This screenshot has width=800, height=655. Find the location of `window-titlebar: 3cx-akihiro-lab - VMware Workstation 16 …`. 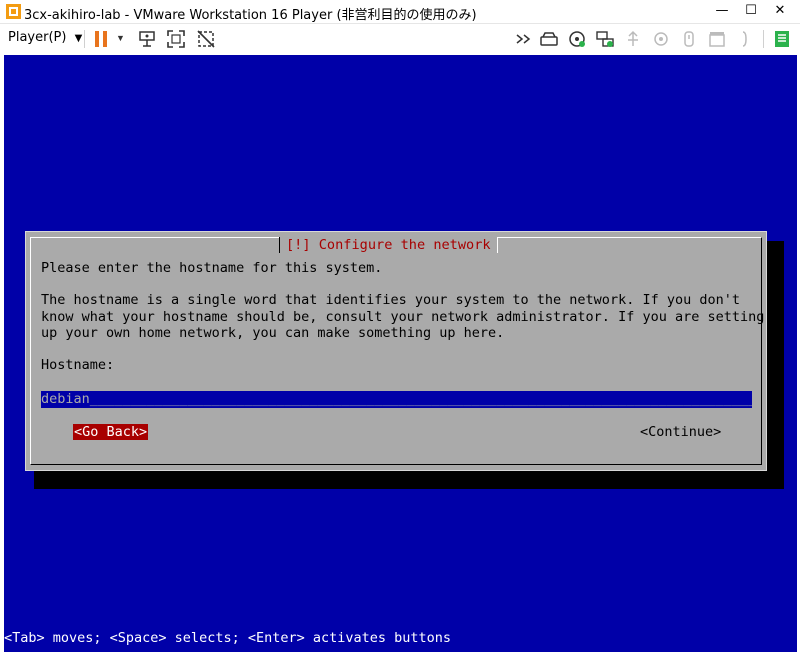

window-titlebar: 3cx-akihiro-lab - VMware Workstation 16 … is located at coordinates (400, 12).